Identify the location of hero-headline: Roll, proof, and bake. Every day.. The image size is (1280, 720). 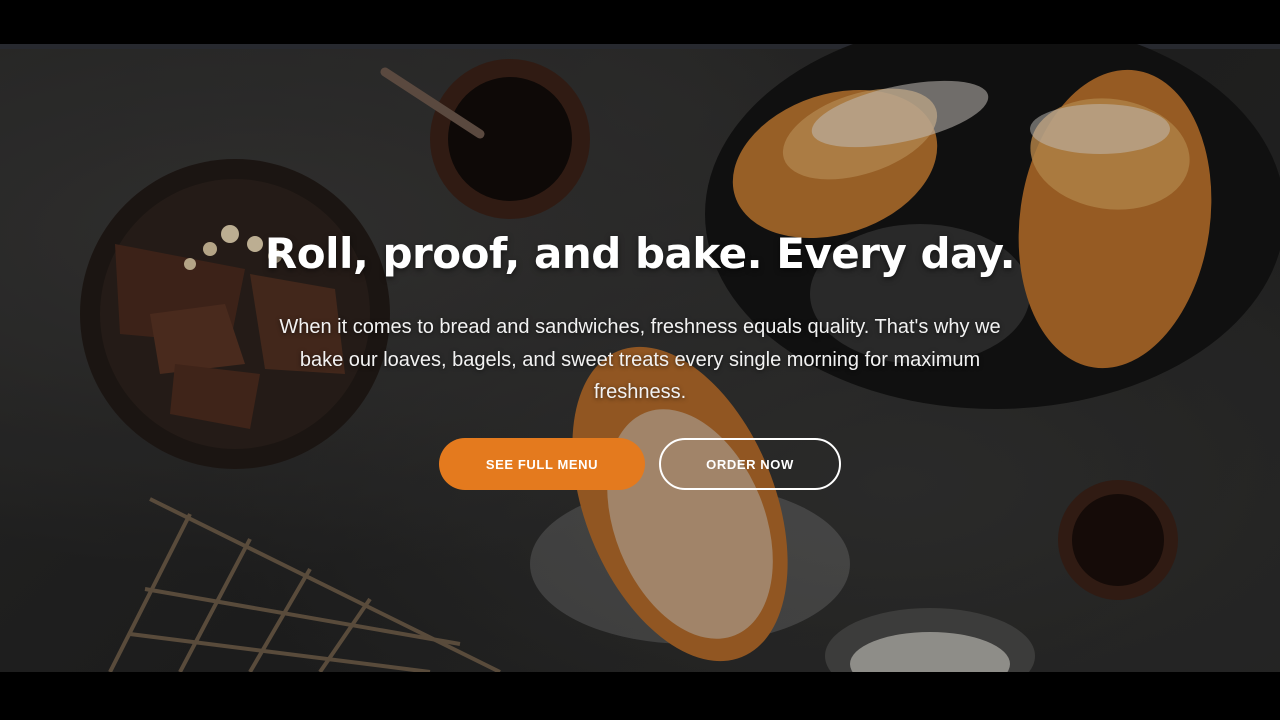
(640, 253).